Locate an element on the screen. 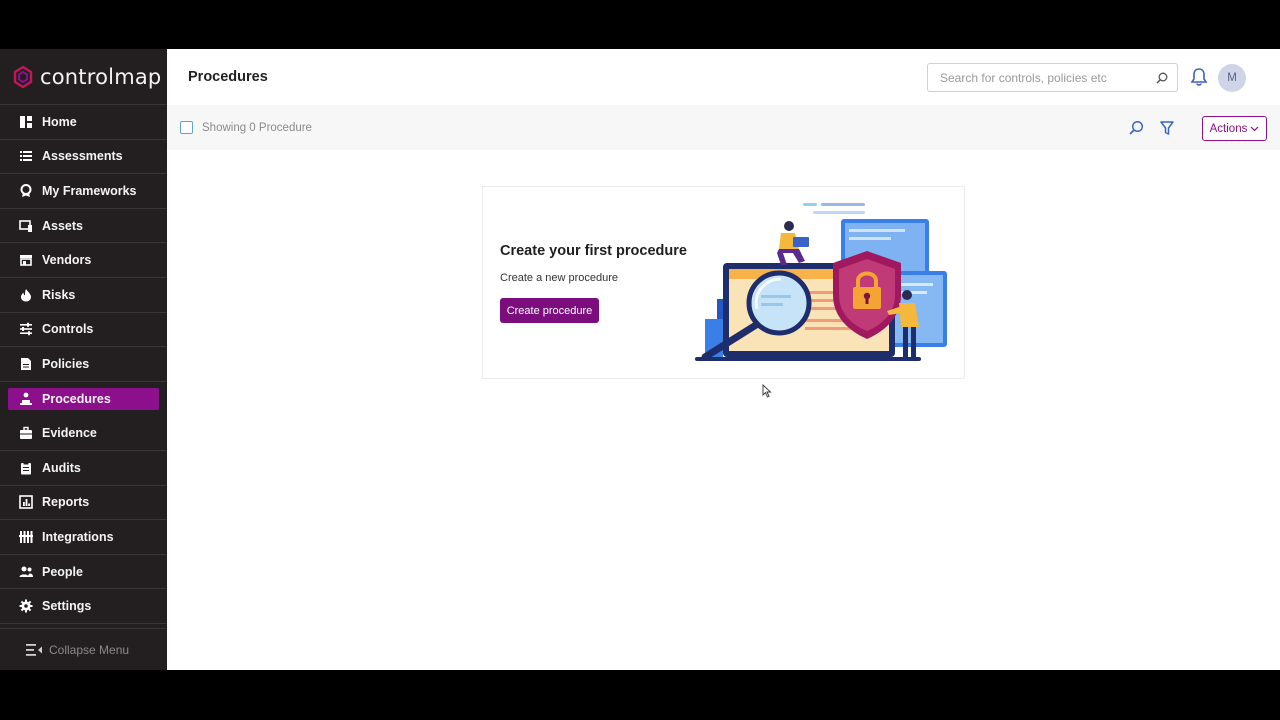 This screenshot has height=720, width=1280. people-icon is located at coordinates (26, 572).